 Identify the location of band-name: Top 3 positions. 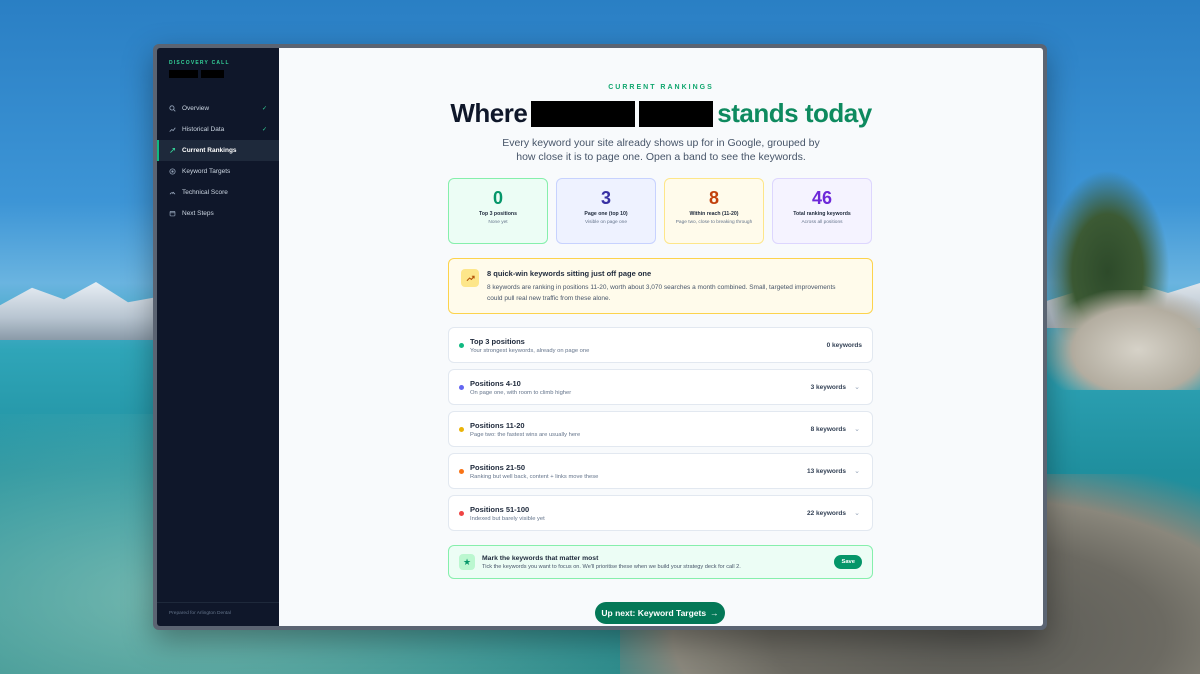
(497, 341).